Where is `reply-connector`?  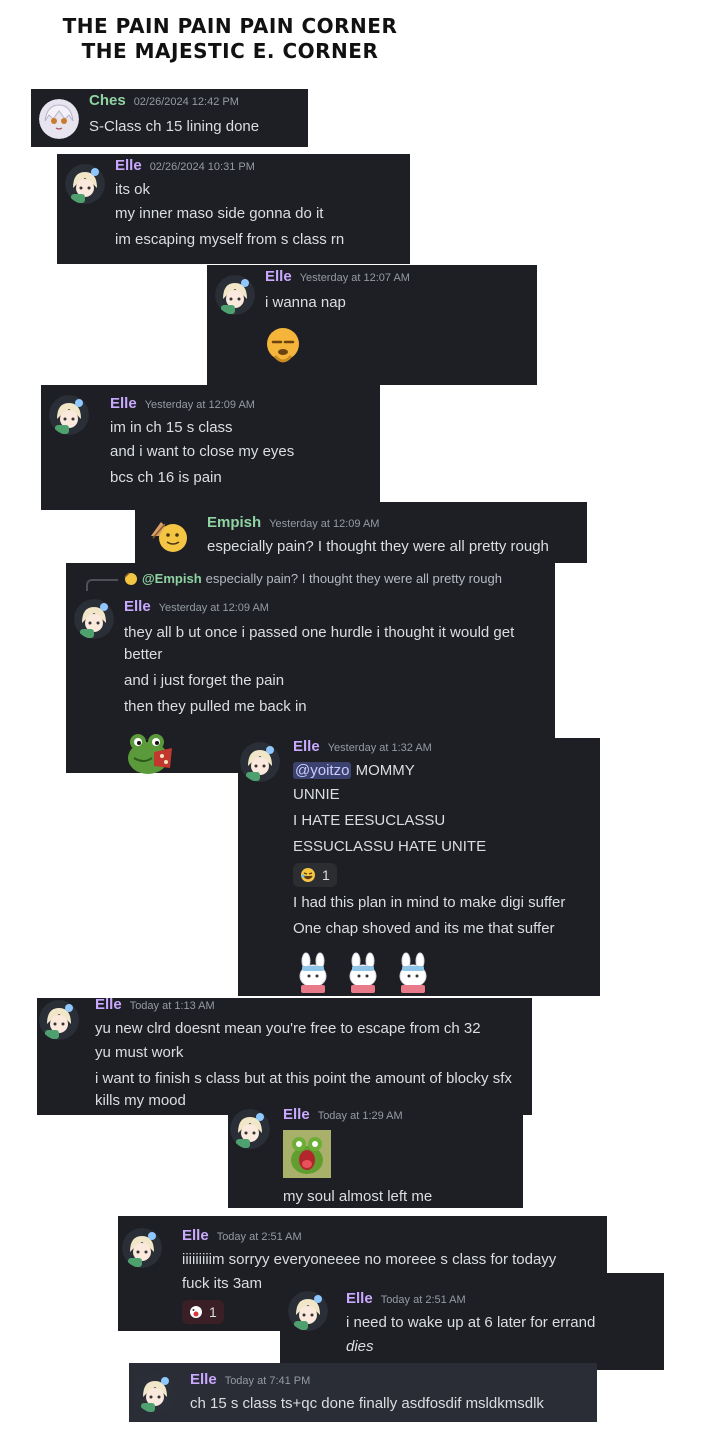 reply-connector is located at coordinates (102, 585).